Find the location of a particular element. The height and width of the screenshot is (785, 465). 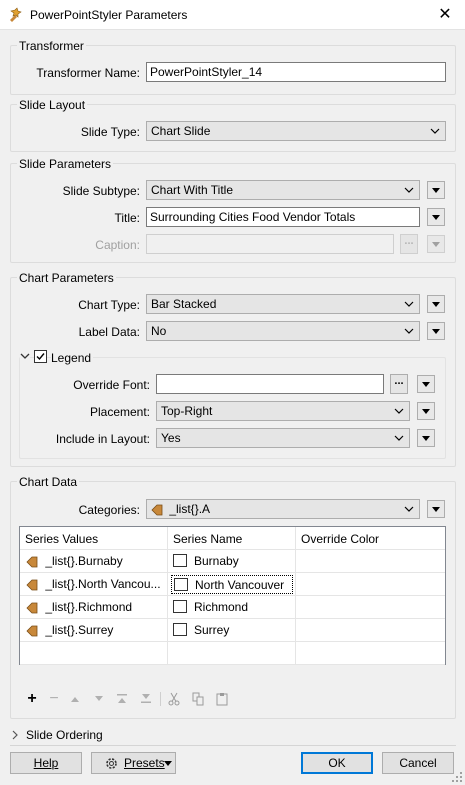

slide-type-select: Chart Slide is located at coordinates (296, 131).